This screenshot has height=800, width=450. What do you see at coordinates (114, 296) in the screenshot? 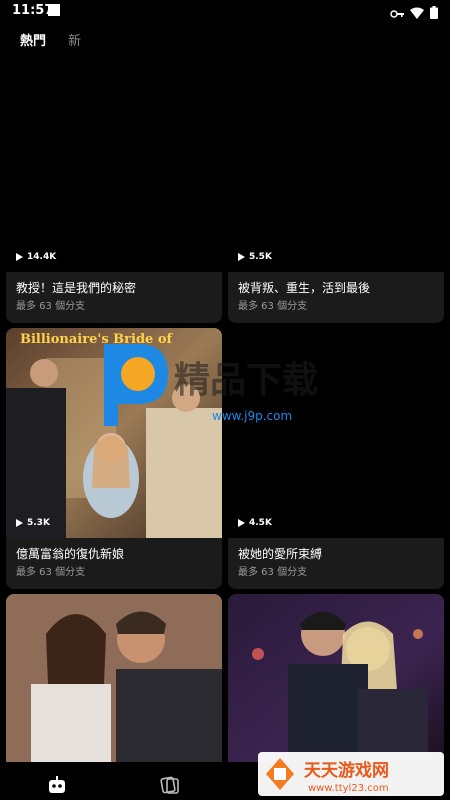
I see `story-info: 教授！這是我們的秘密 最多 63 個分支` at bounding box center [114, 296].